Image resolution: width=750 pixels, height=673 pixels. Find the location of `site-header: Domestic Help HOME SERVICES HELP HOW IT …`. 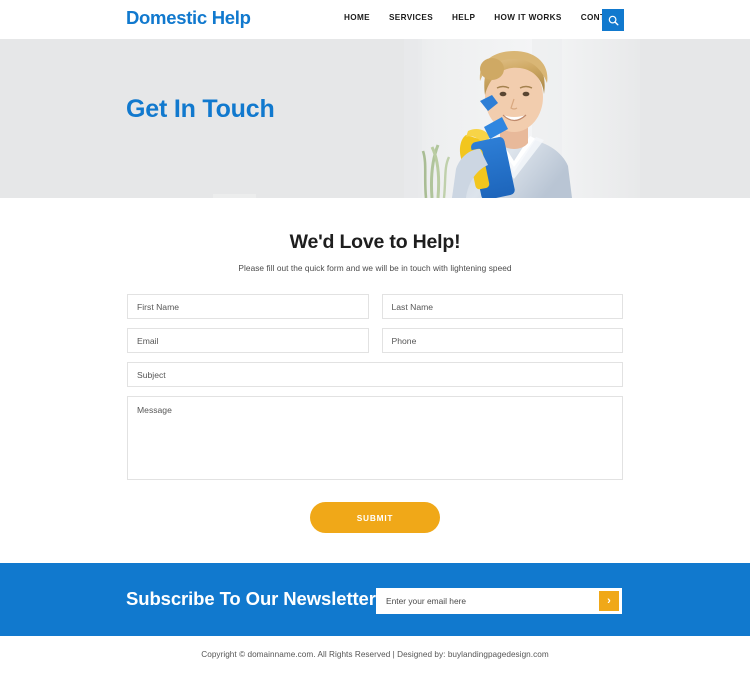

site-header: Domestic Help HOME SERVICES HELP HOW IT … is located at coordinates (375, 19).